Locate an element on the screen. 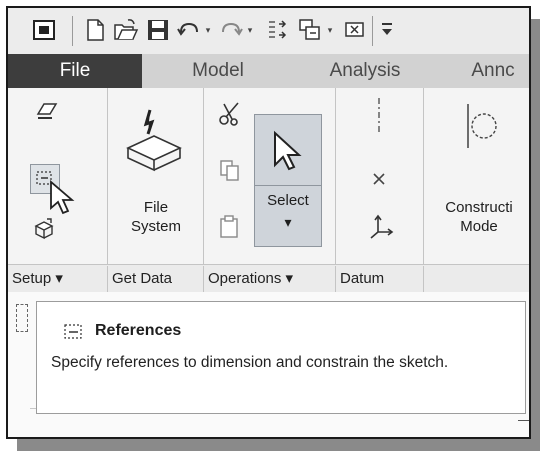 This screenshot has height=451, width=540. group-label-setup: Setup ▾ is located at coordinates (58, 279).